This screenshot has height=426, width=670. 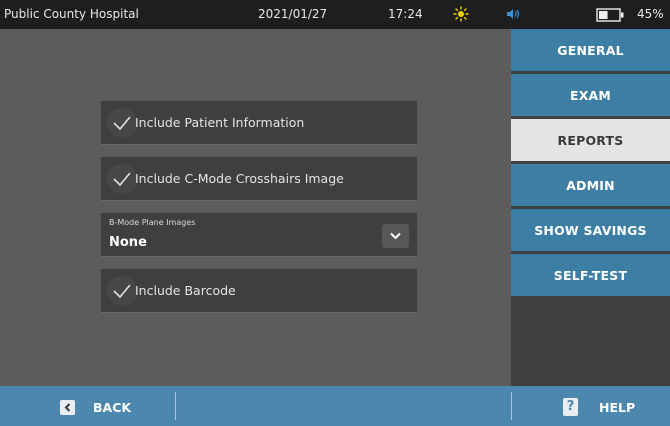 I want to click on include-patient-info-toggle: Include Patient Information, so click(x=259, y=123).